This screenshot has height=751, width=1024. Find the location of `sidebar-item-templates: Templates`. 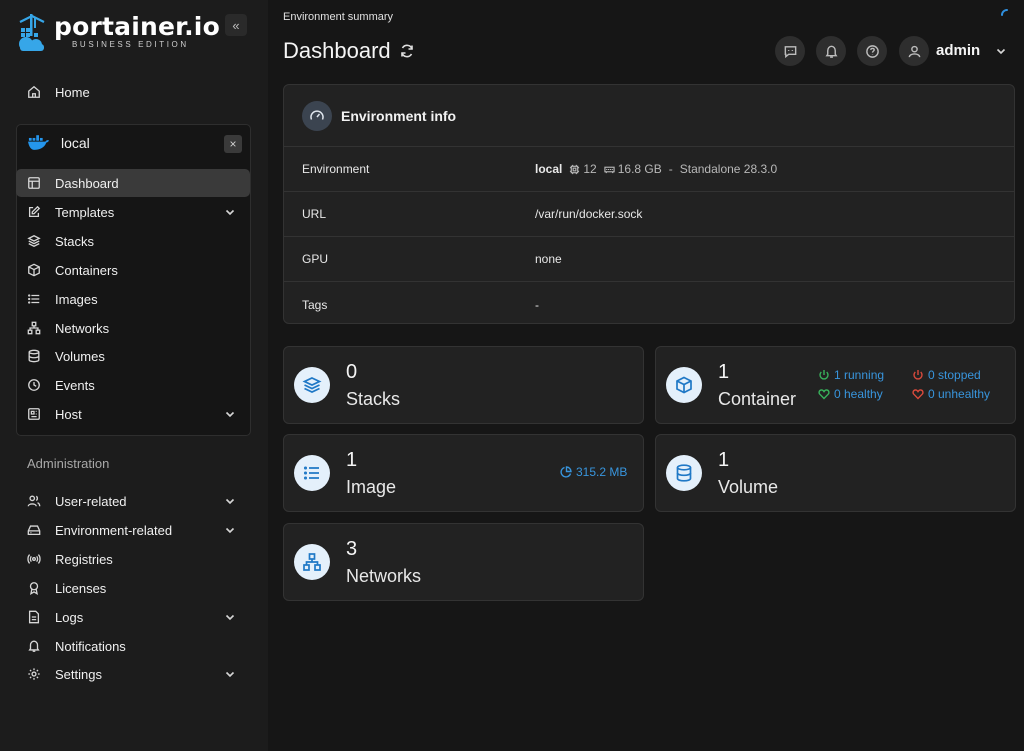

sidebar-item-templates: Templates is located at coordinates (133, 212).